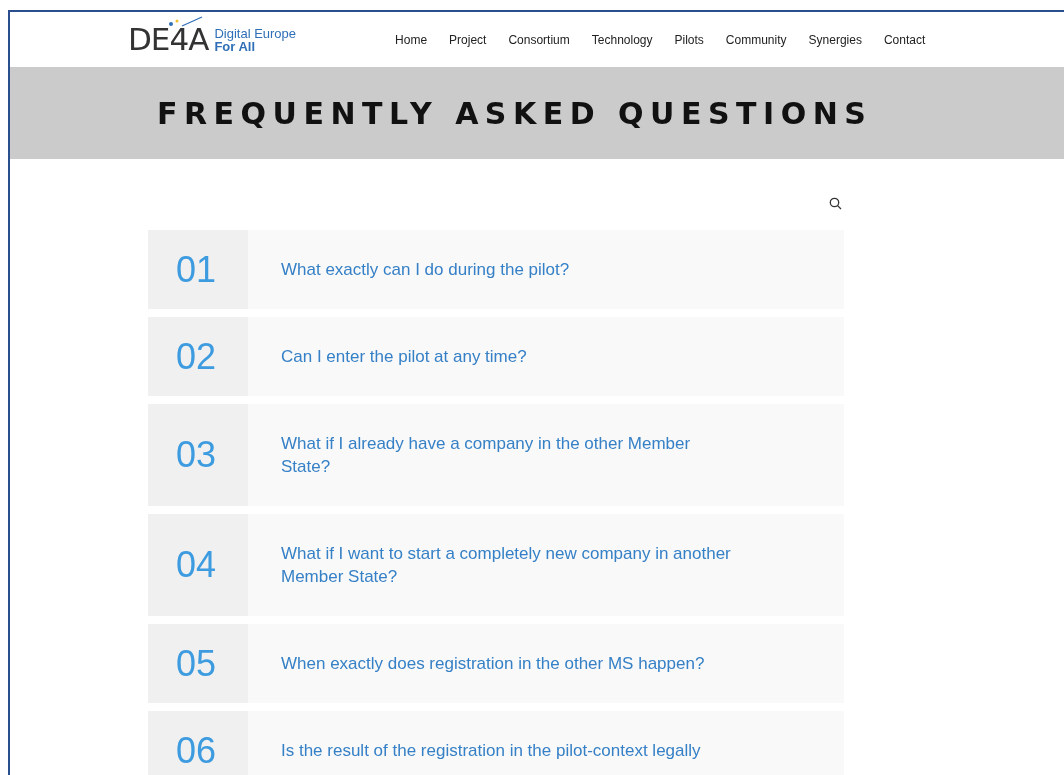 This screenshot has height=775, width=1064. Describe the element at coordinates (506, 565) in the screenshot. I see `question-text: What if I want to start a completely new company in another Member State?` at that location.